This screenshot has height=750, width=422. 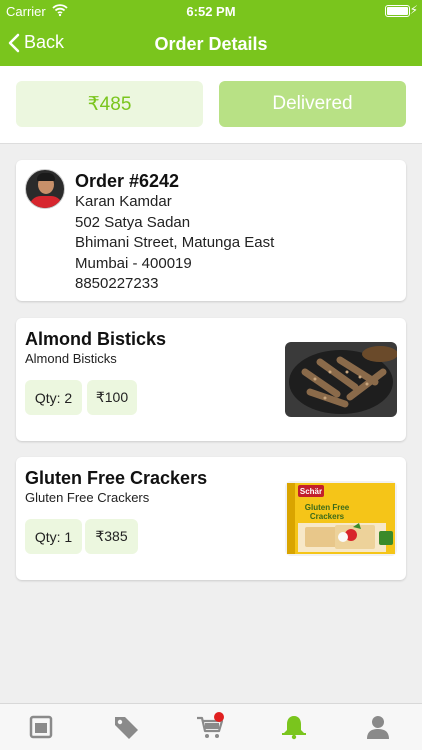 What do you see at coordinates (53, 536) in the screenshot?
I see `item-quantity: Qty: 1` at bounding box center [53, 536].